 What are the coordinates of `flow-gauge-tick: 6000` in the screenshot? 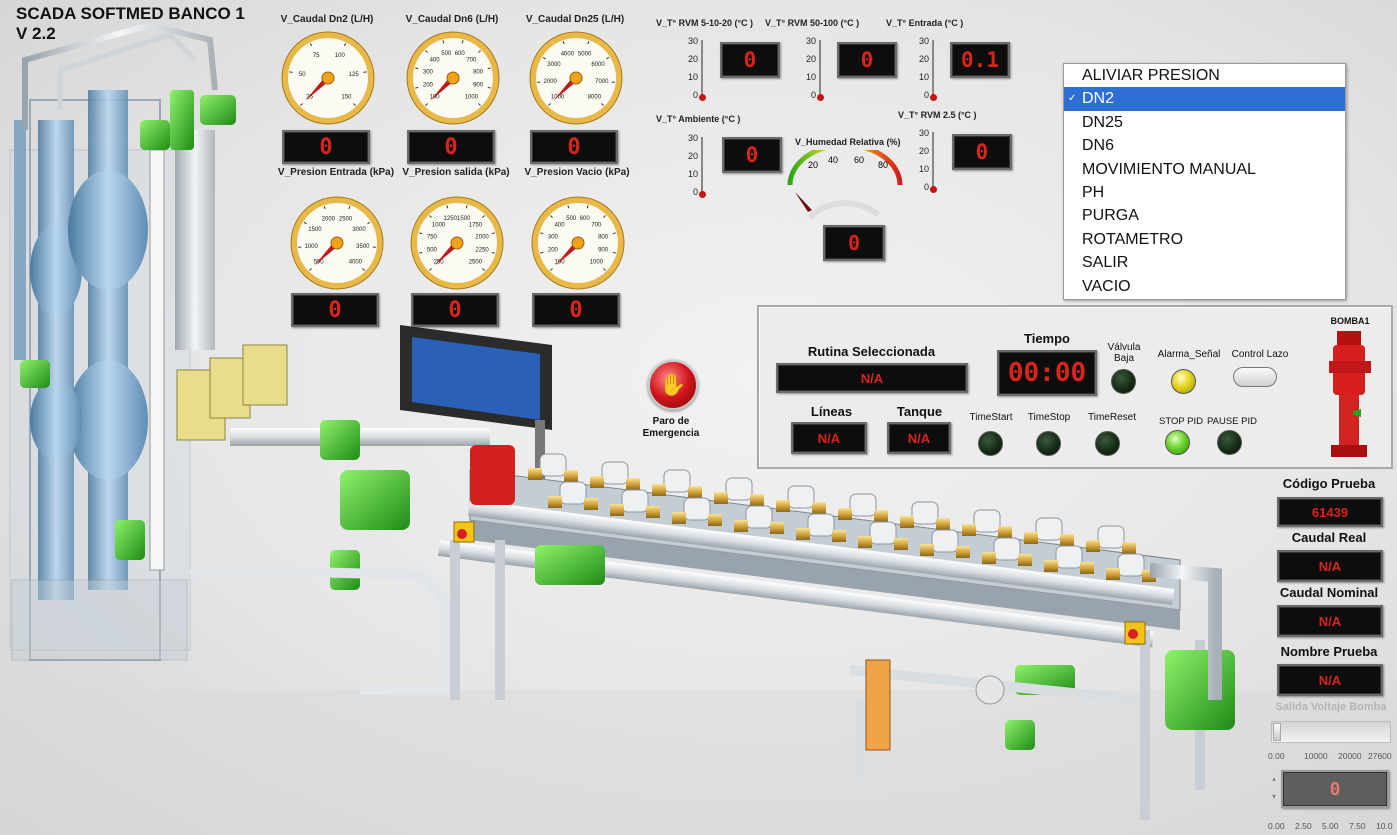 It's located at (598, 65).